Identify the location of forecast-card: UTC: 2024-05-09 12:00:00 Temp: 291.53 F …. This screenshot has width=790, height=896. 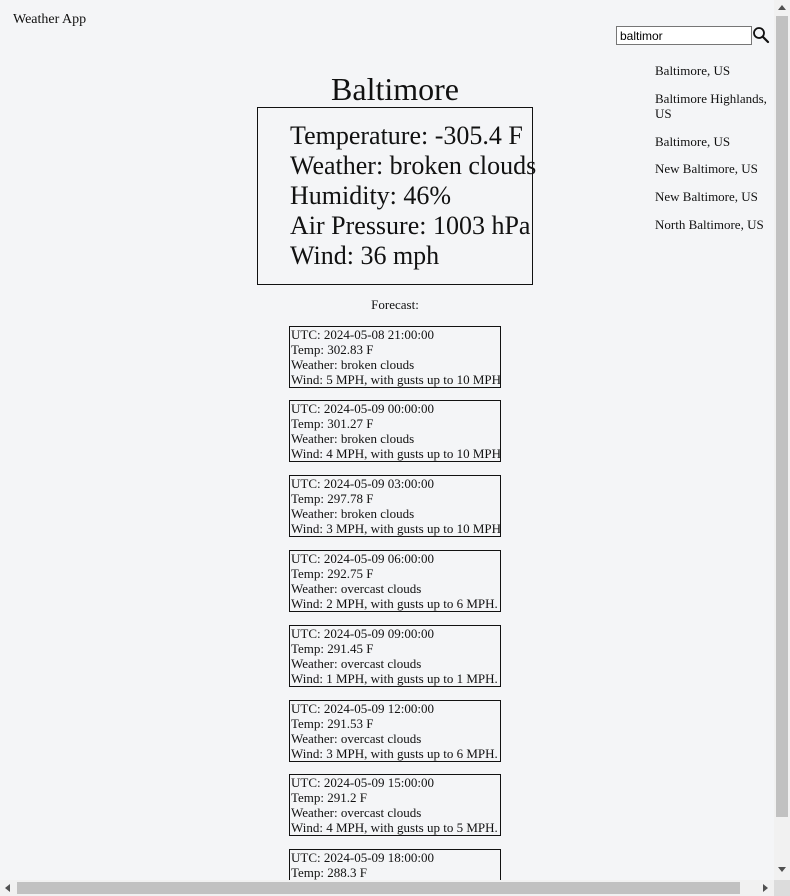
(395, 731).